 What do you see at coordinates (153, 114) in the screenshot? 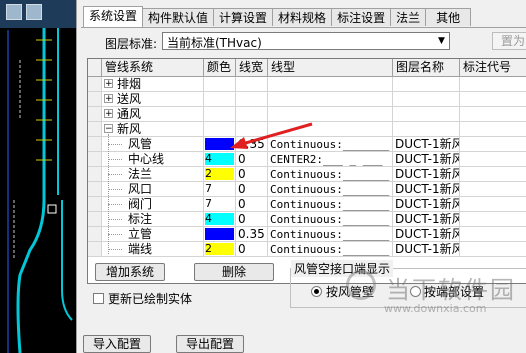
I see `system-name-cell: + 通风` at bounding box center [153, 114].